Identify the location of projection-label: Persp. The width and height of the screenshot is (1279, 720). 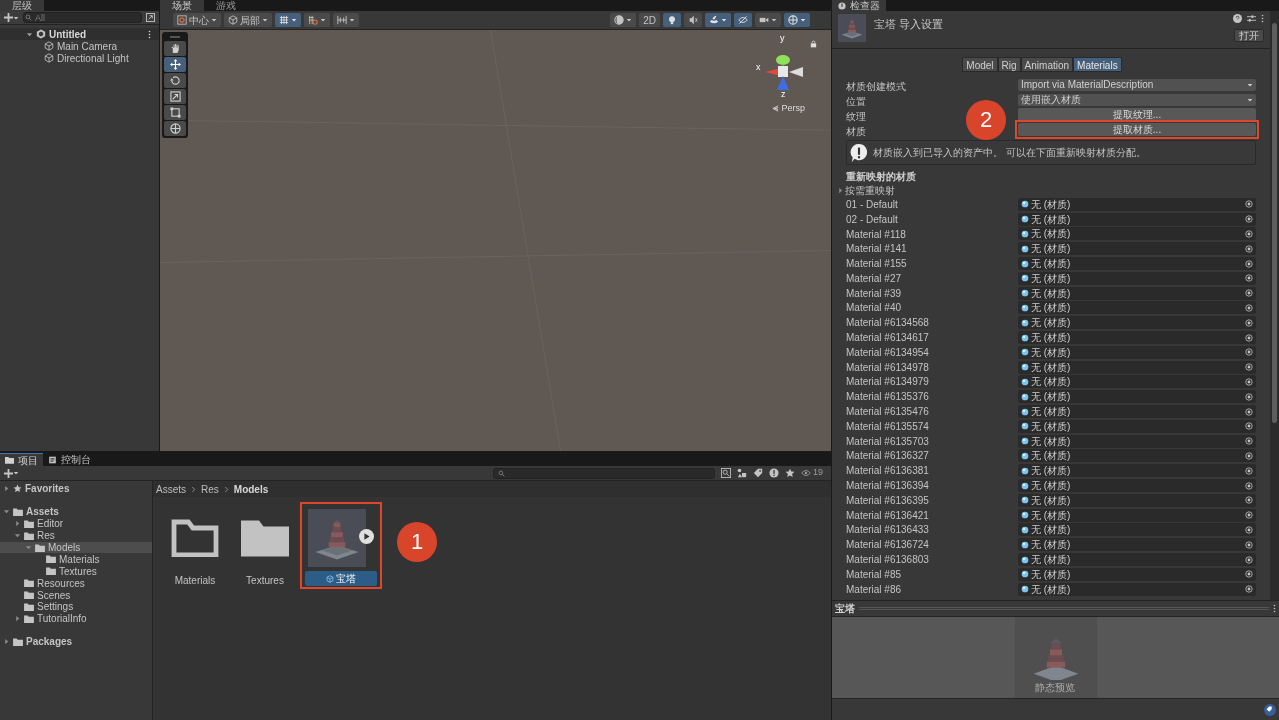
(788, 109).